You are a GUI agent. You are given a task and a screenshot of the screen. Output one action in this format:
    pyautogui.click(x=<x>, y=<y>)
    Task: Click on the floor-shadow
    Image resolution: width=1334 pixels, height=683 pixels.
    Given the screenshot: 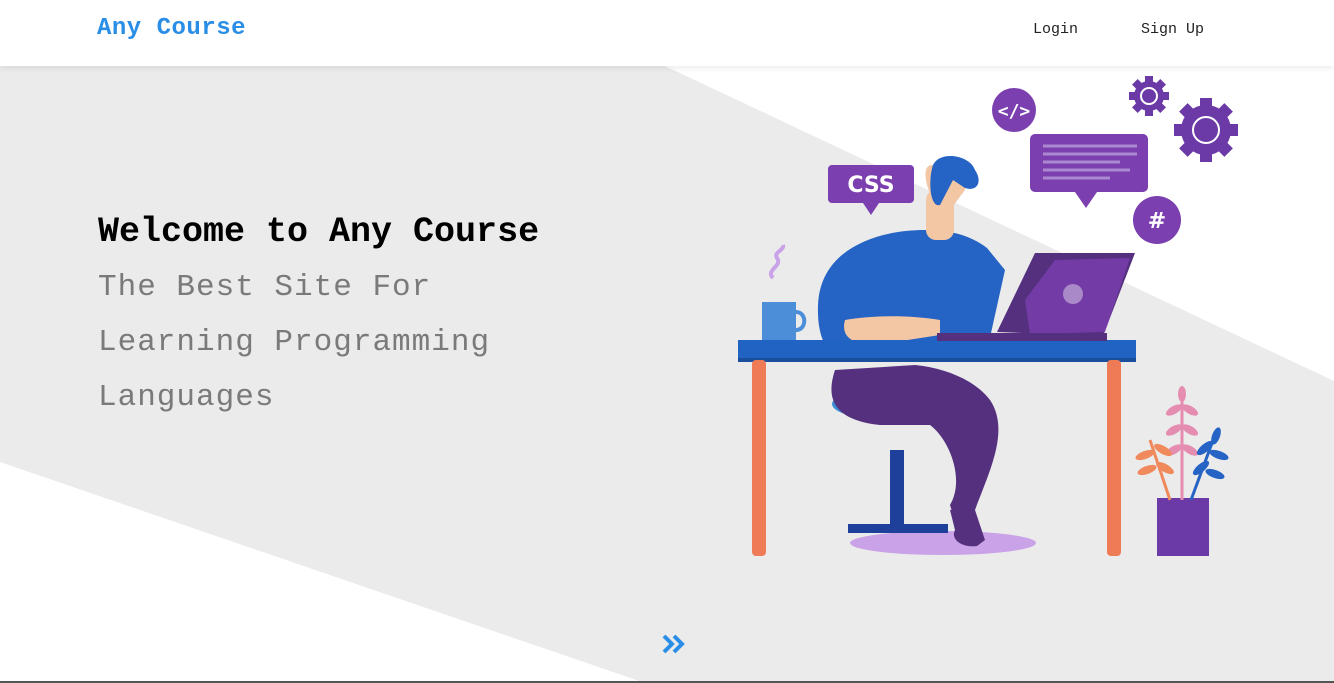 What is the action you would take?
    pyautogui.click(x=943, y=543)
    